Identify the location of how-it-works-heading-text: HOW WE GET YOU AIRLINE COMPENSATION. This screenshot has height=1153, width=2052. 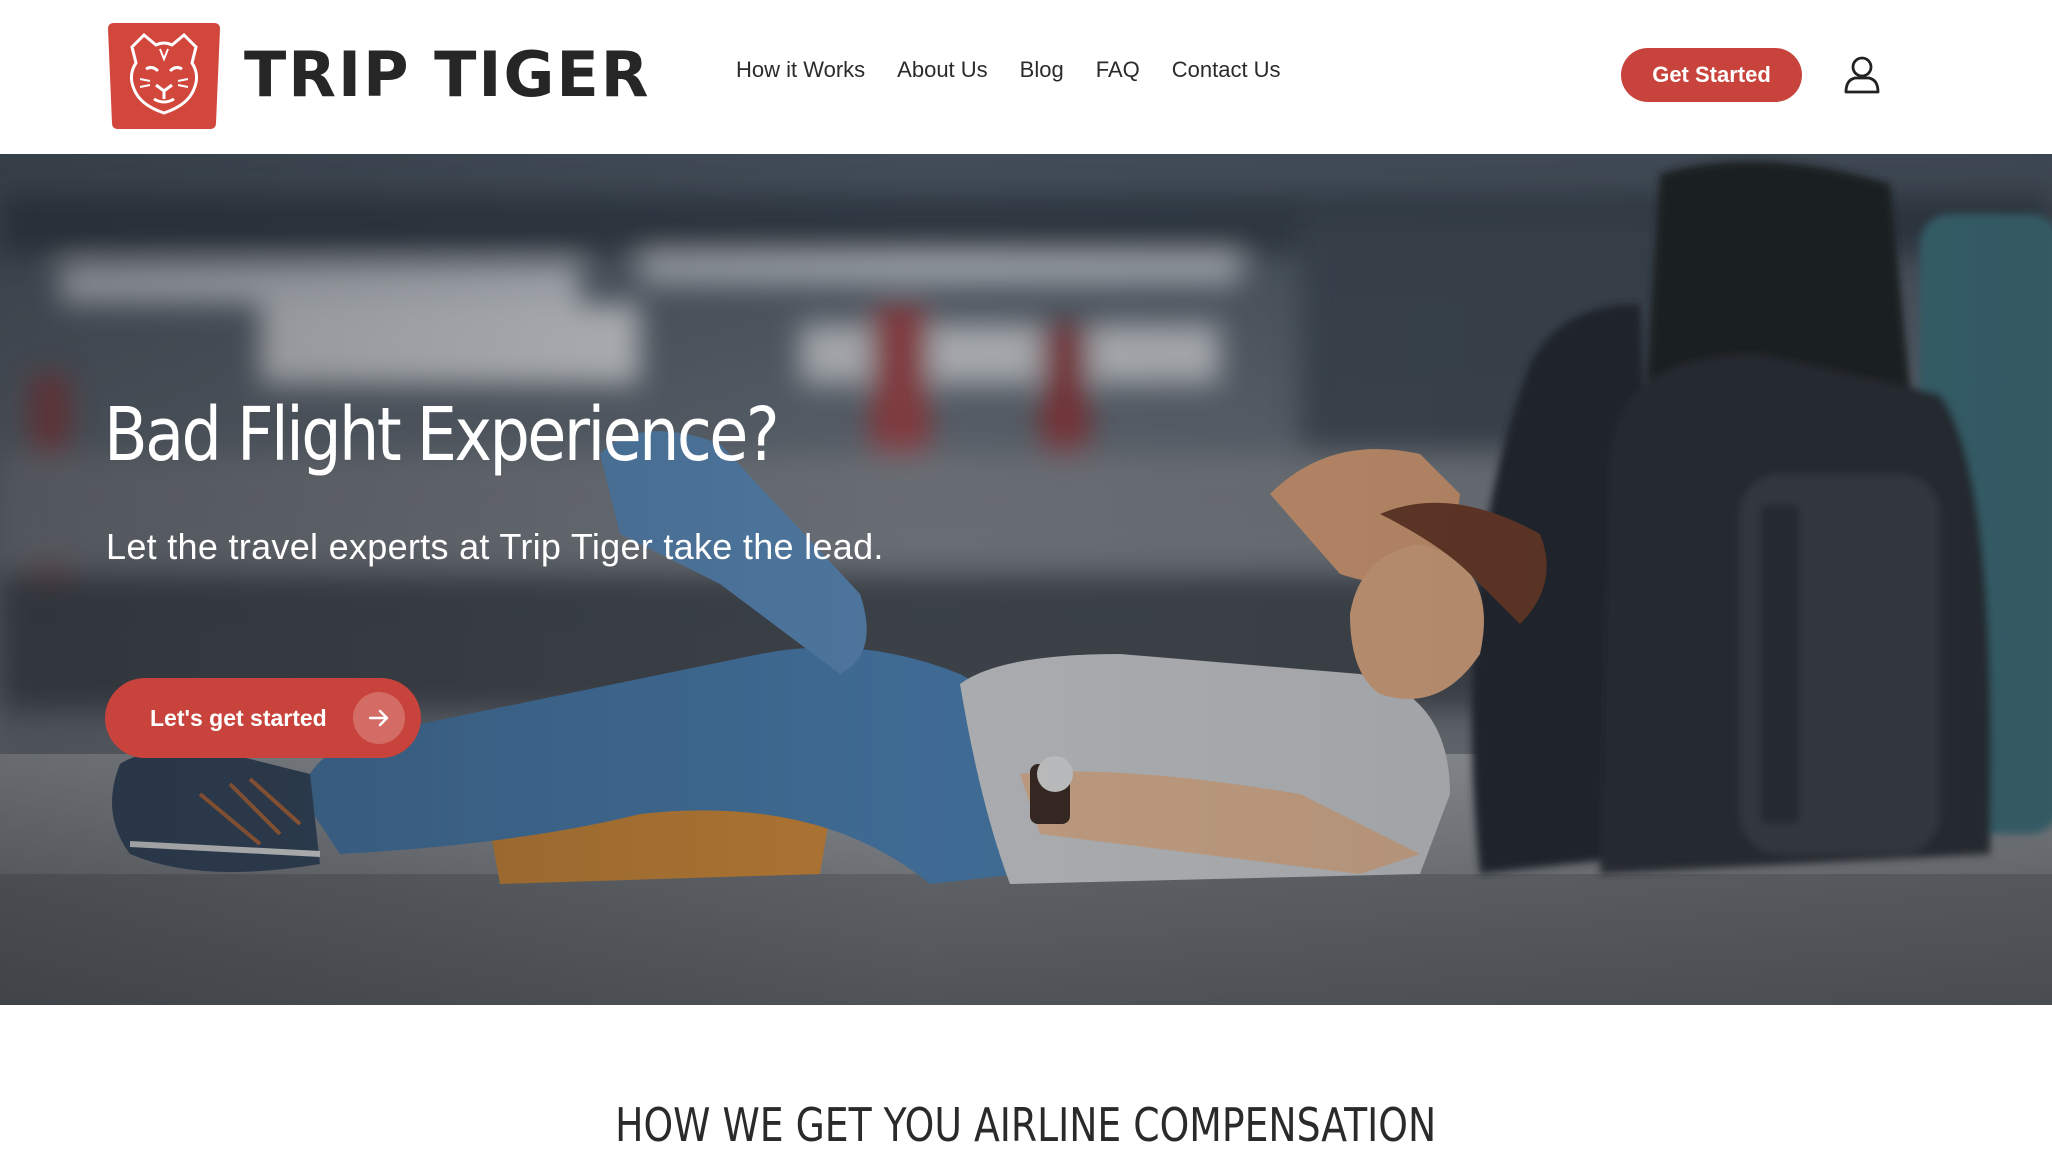
(1026, 1125).